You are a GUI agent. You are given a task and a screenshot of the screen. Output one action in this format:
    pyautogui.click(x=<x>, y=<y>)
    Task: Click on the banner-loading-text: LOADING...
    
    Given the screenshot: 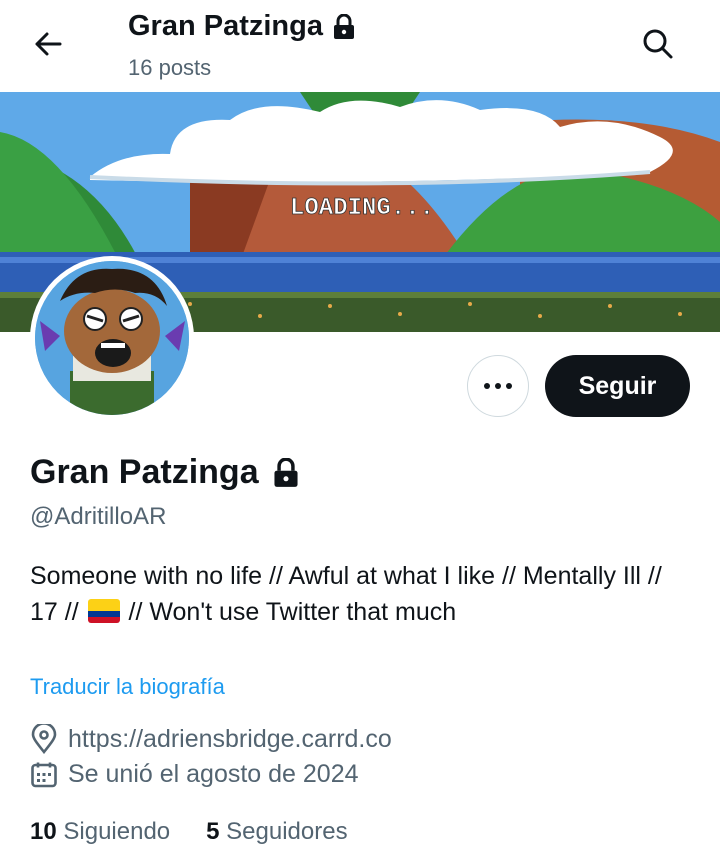 What is the action you would take?
    pyautogui.click(x=362, y=208)
    